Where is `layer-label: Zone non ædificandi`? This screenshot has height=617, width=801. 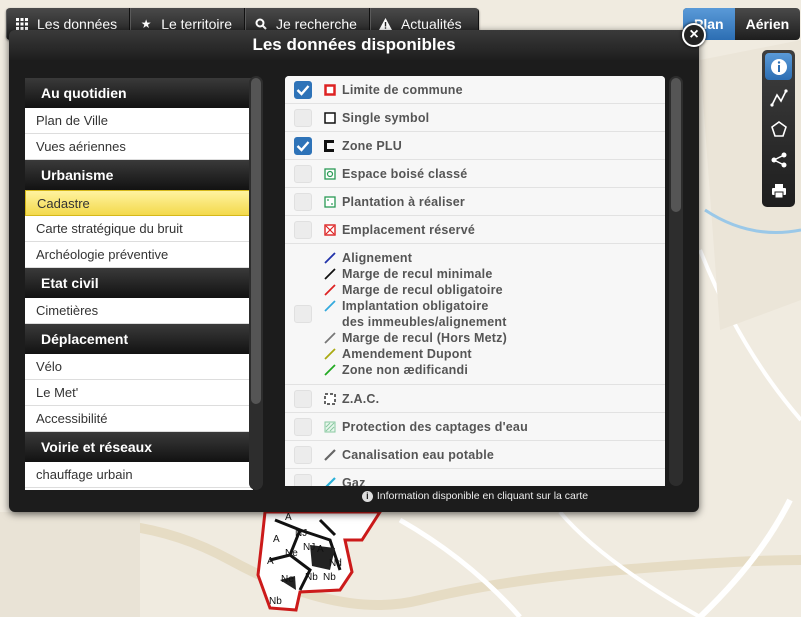 layer-label: Zone non ædificandi is located at coordinates (405, 370).